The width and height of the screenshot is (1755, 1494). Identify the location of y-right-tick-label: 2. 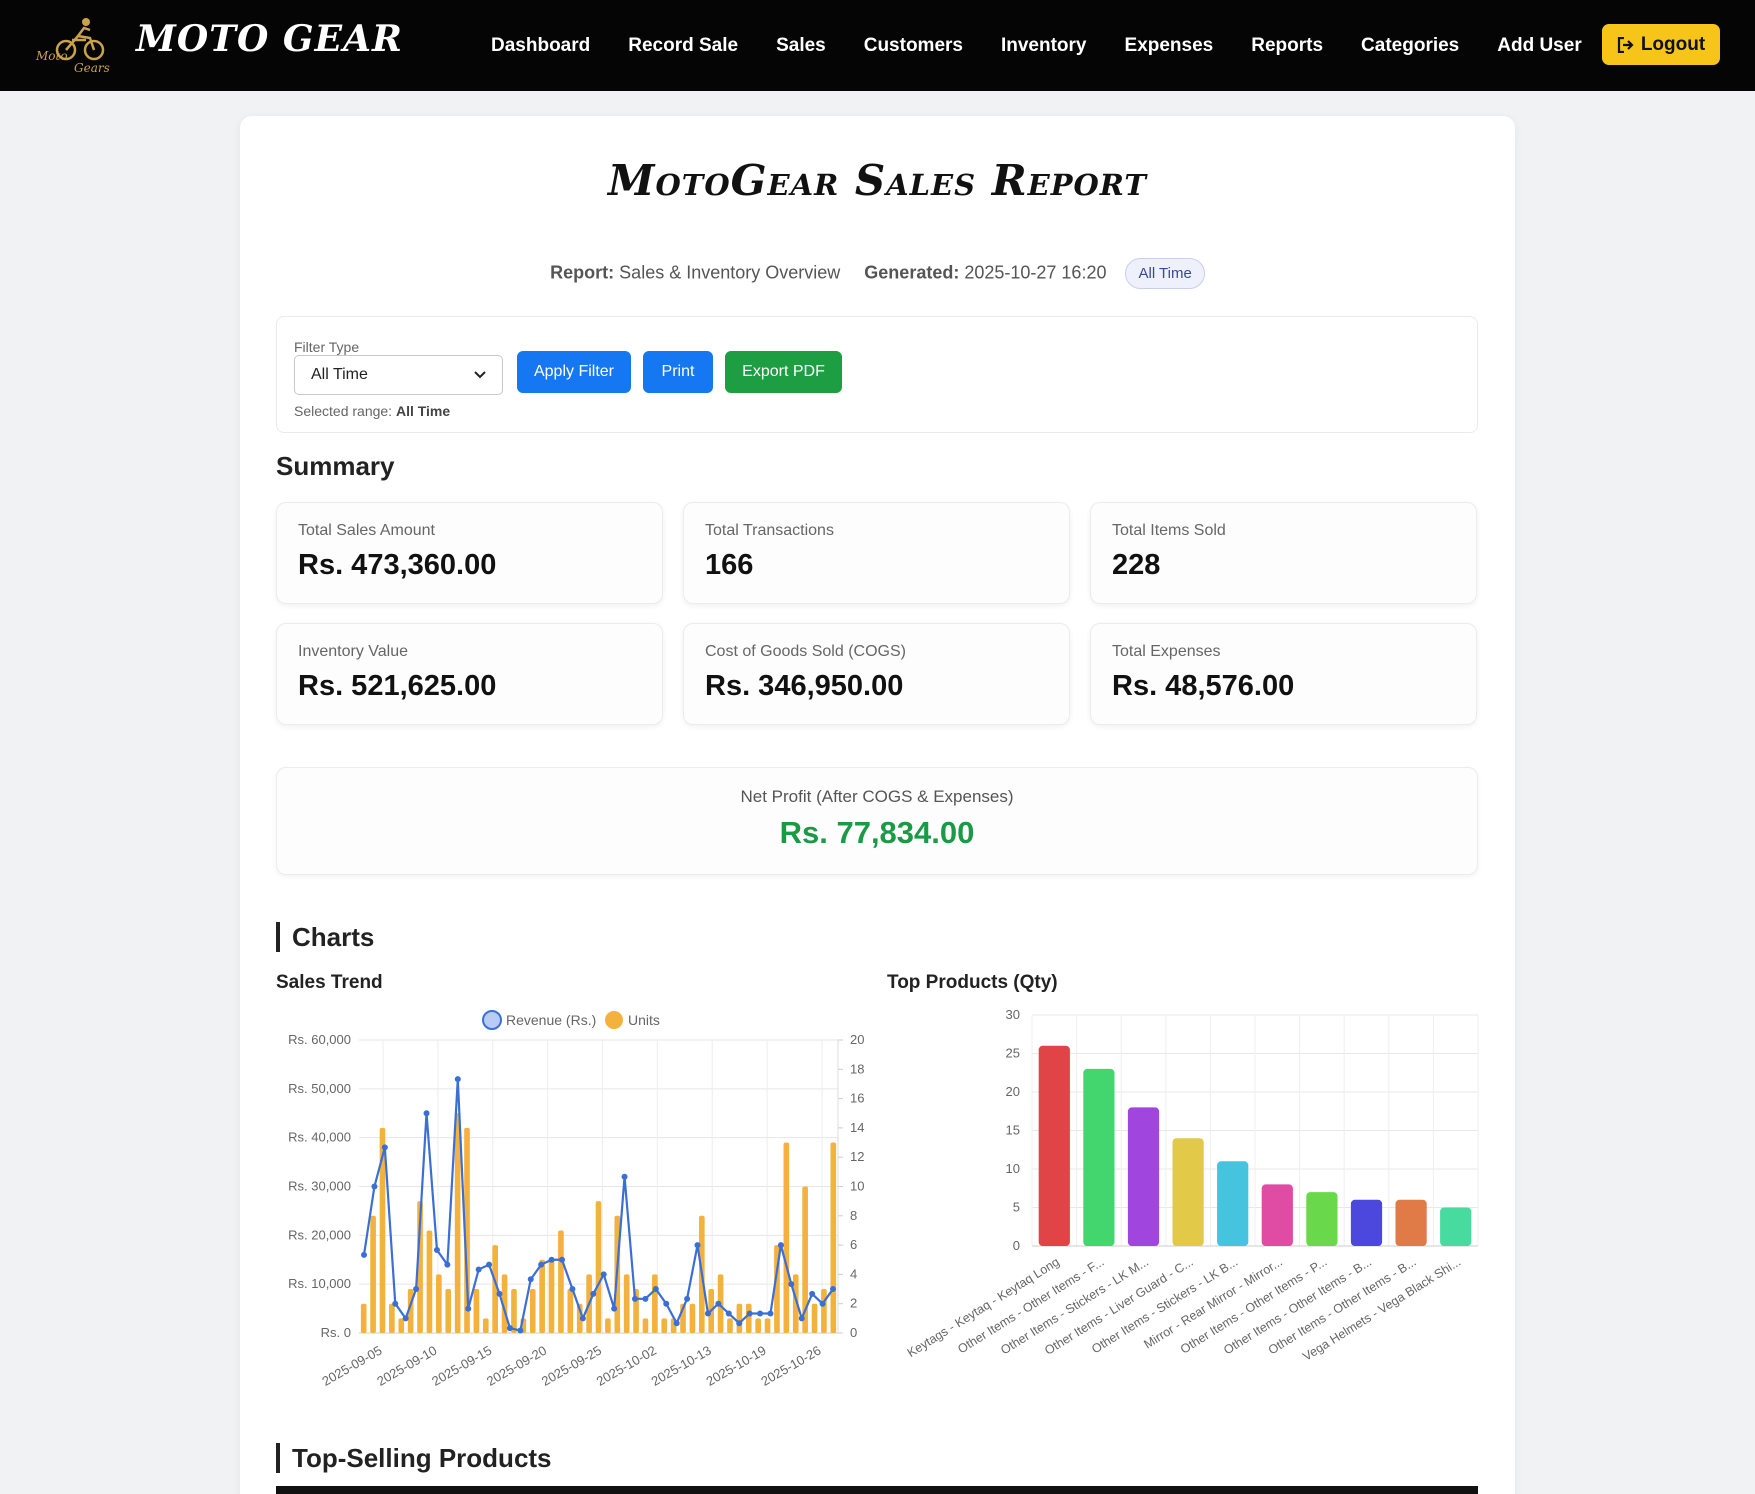
(853, 1303).